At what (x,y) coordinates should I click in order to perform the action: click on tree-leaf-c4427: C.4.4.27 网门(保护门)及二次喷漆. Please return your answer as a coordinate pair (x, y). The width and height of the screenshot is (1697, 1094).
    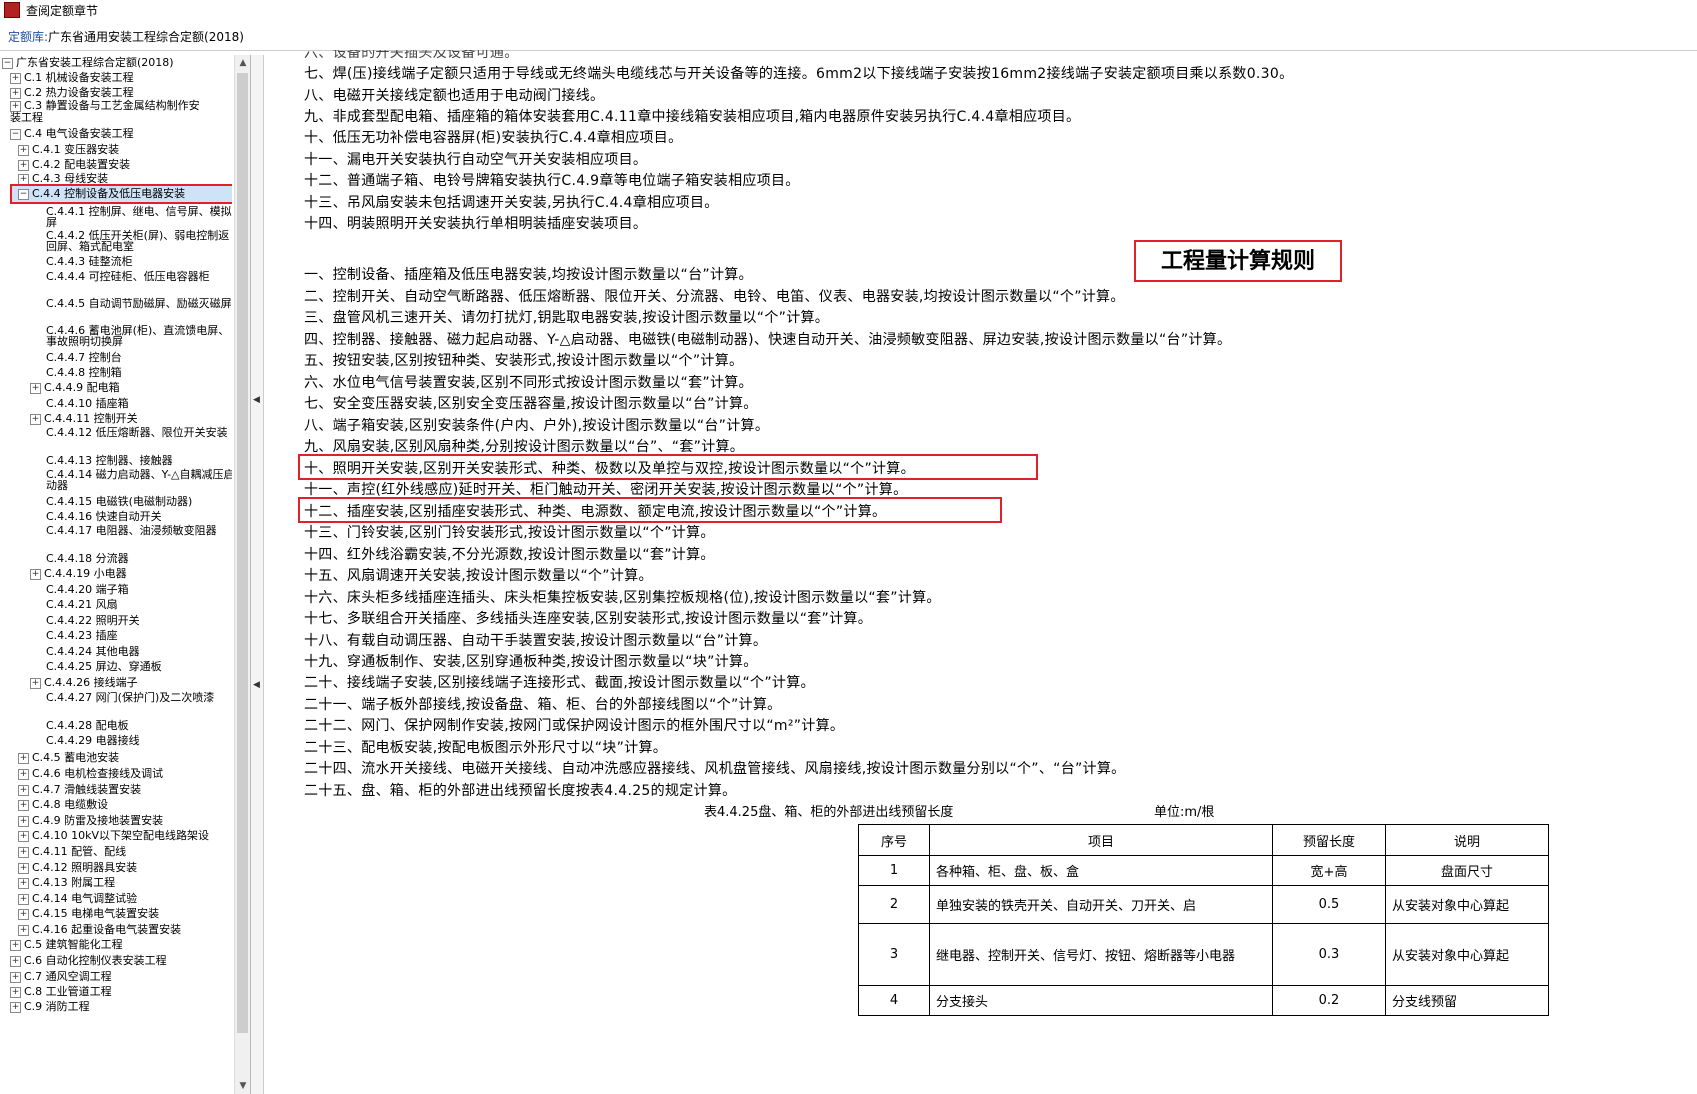
    Looking at the image, I should click on (139, 697).